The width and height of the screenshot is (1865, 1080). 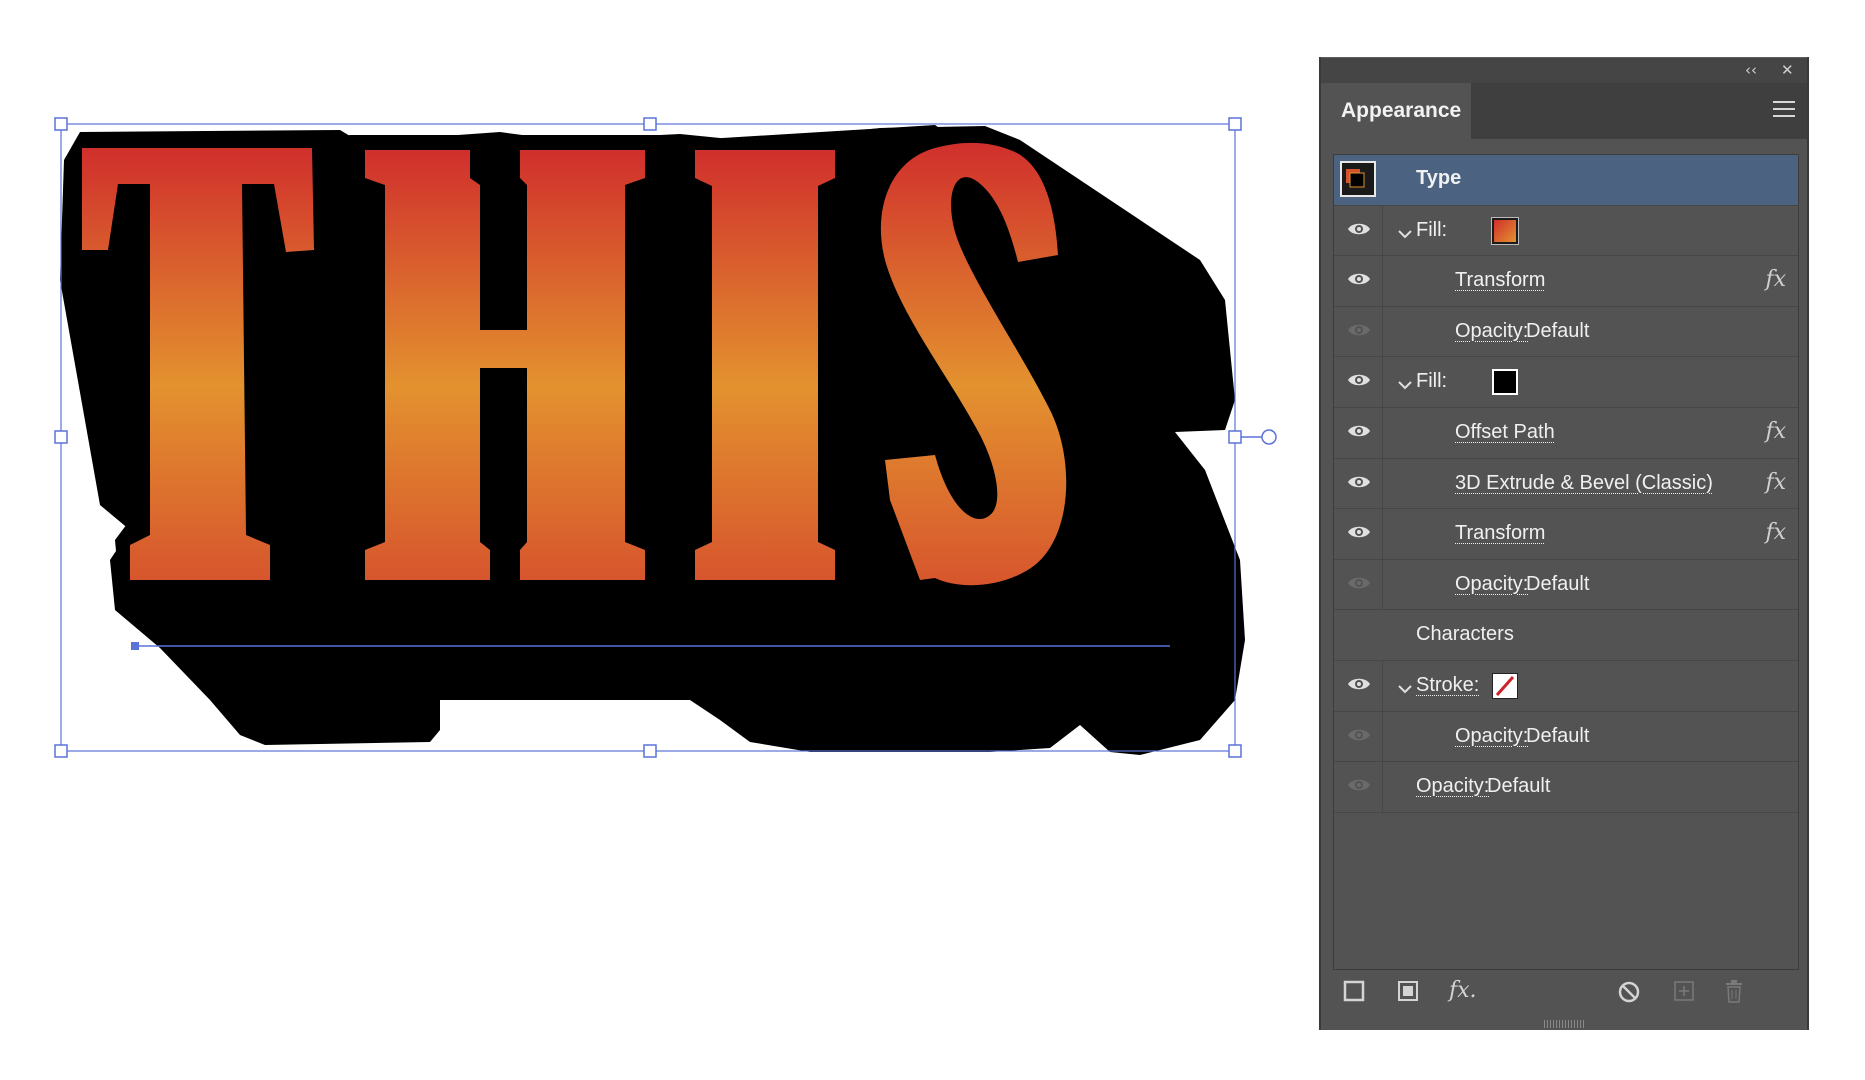 What do you see at coordinates (1448, 684) in the screenshot?
I see `stroke-label: Stroke:` at bounding box center [1448, 684].